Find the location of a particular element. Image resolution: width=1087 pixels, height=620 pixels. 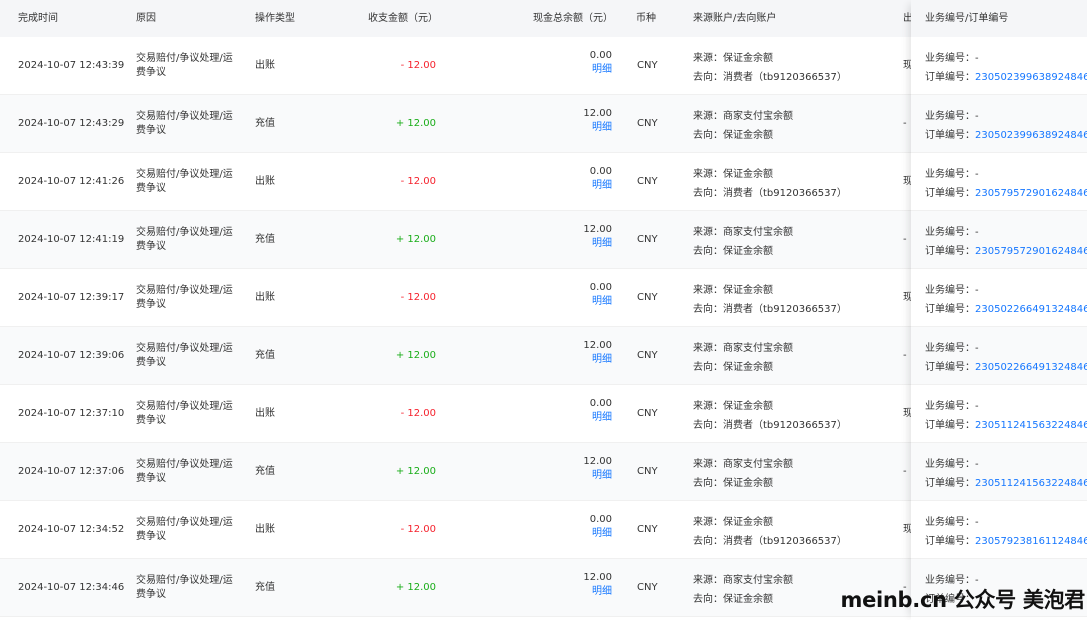

fixed-row: 业务编号：- 订单编号：2305792381611248469 is located at coordinates (999, 530).